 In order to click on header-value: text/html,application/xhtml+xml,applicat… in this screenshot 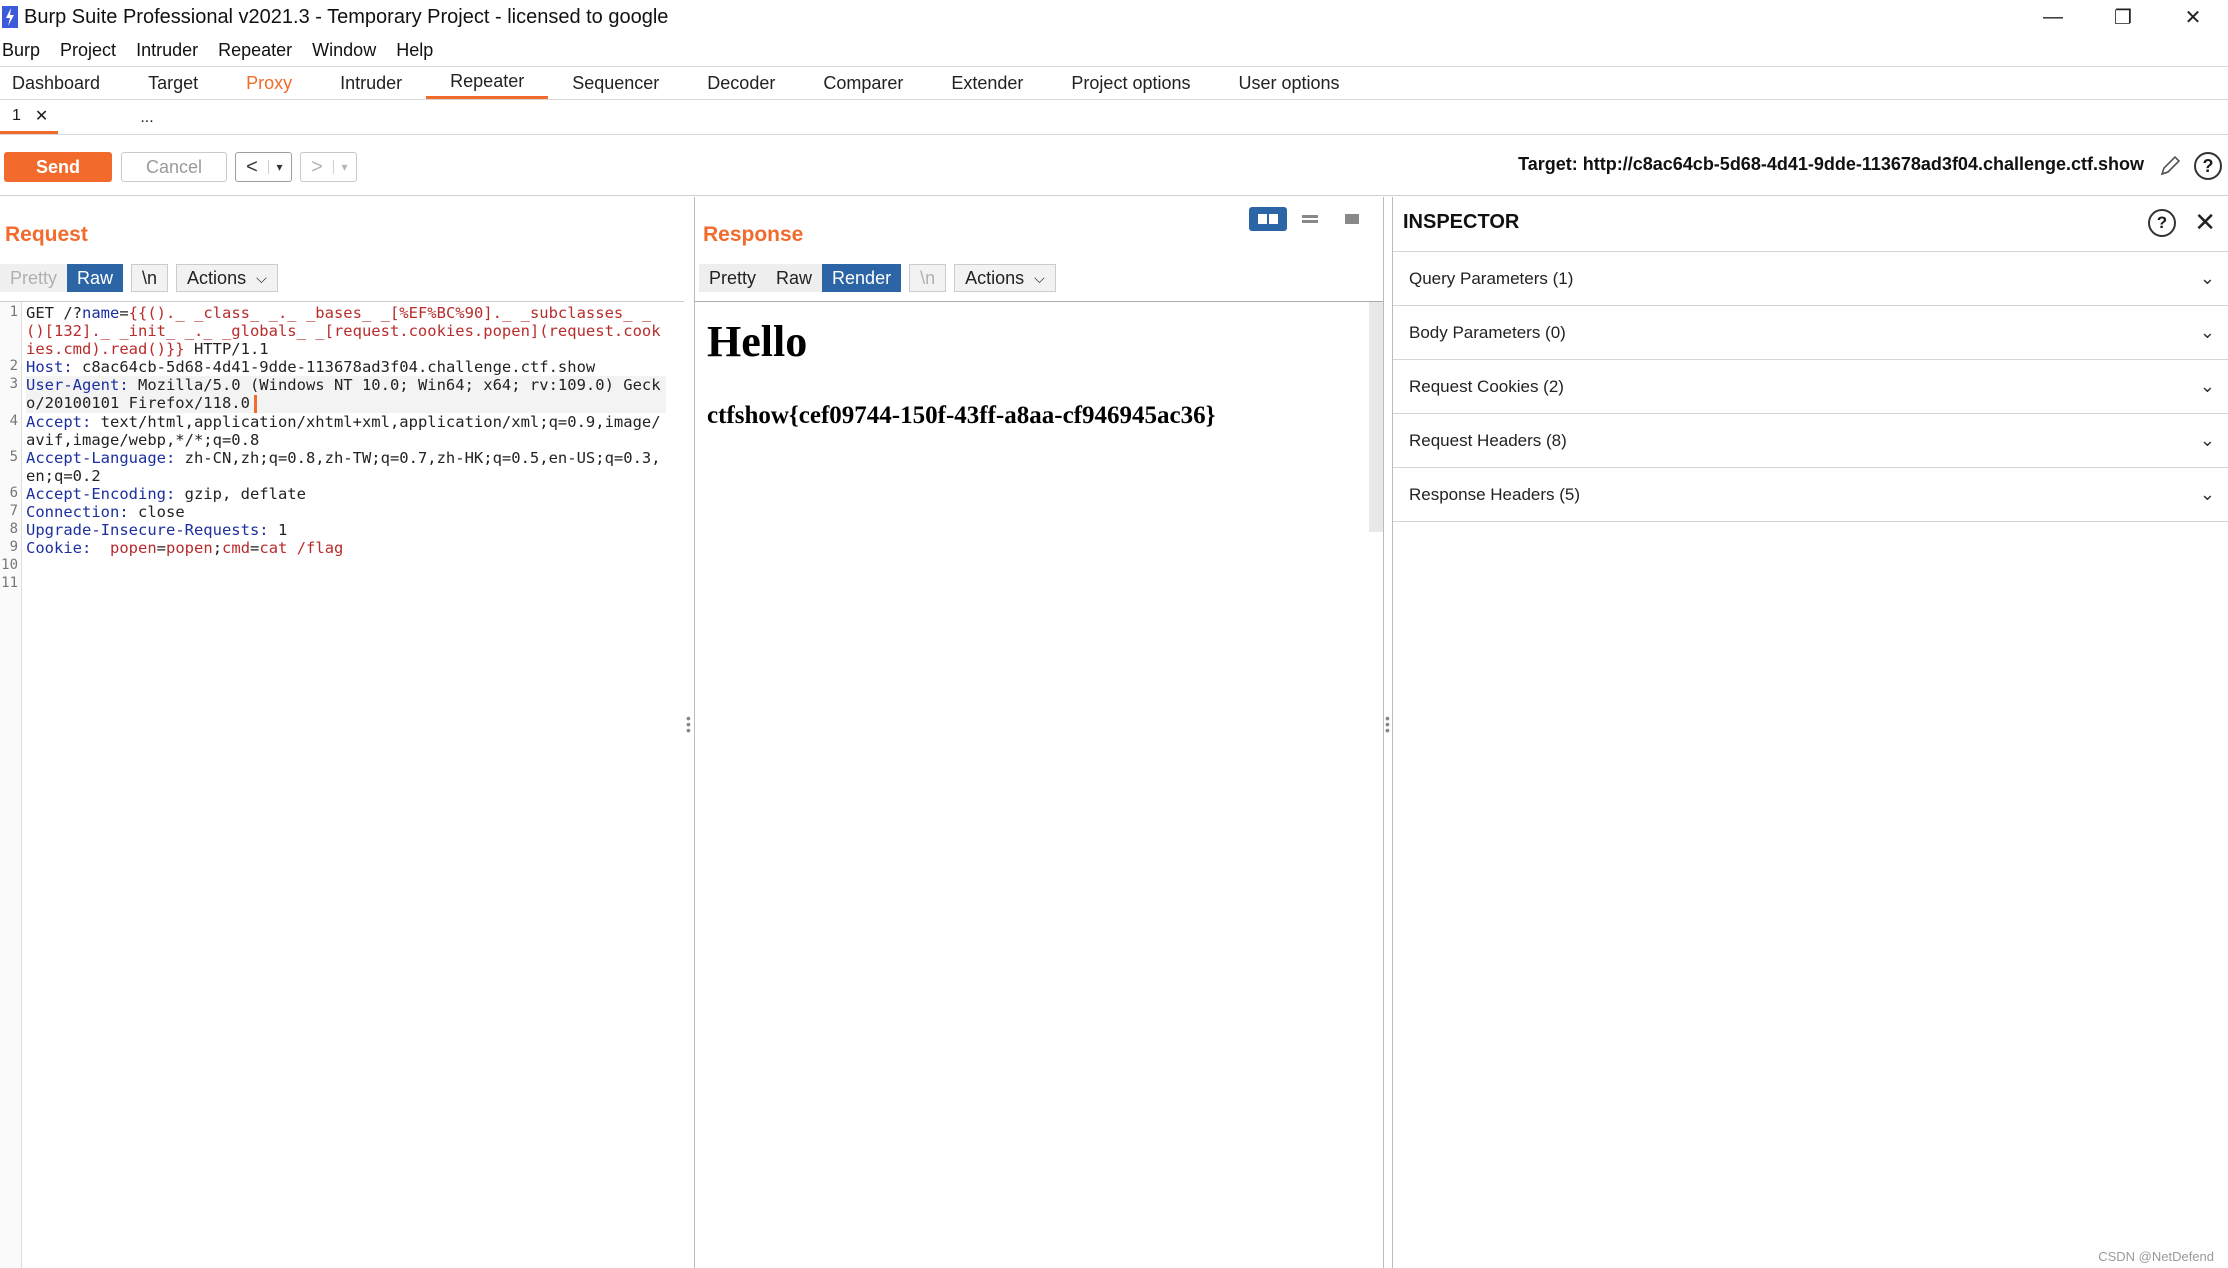, I will do `click(343, 430)`.